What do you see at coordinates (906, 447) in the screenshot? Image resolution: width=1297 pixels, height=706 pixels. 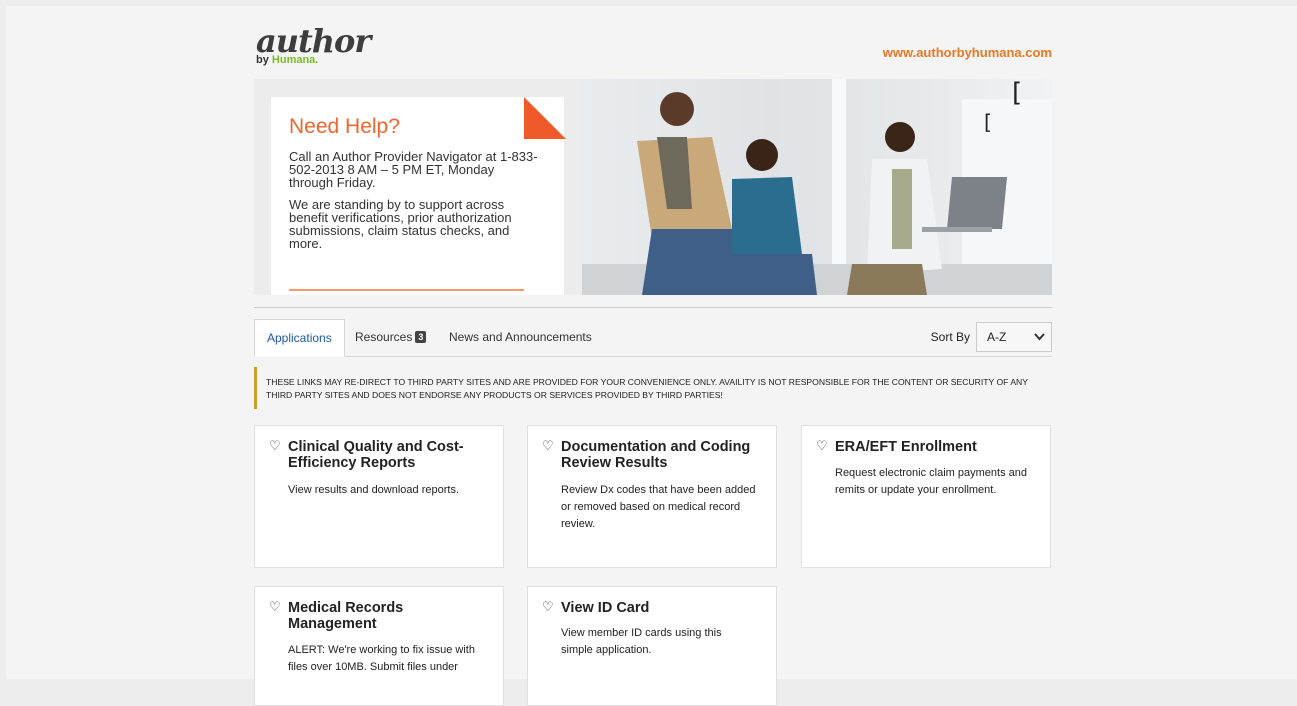 I see `card-title: ERA/EFT Enrollment` at bounding box center [906, 447].